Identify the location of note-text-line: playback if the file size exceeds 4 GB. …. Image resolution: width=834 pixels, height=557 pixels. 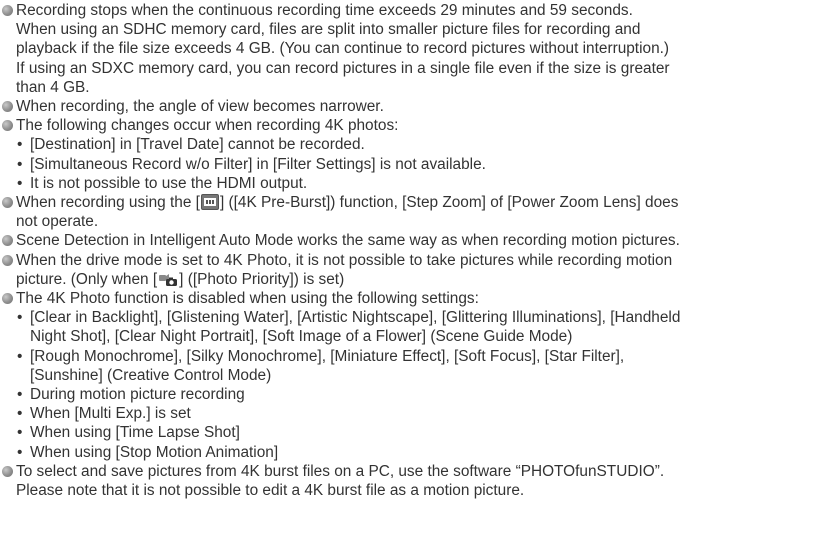
(343, 49).